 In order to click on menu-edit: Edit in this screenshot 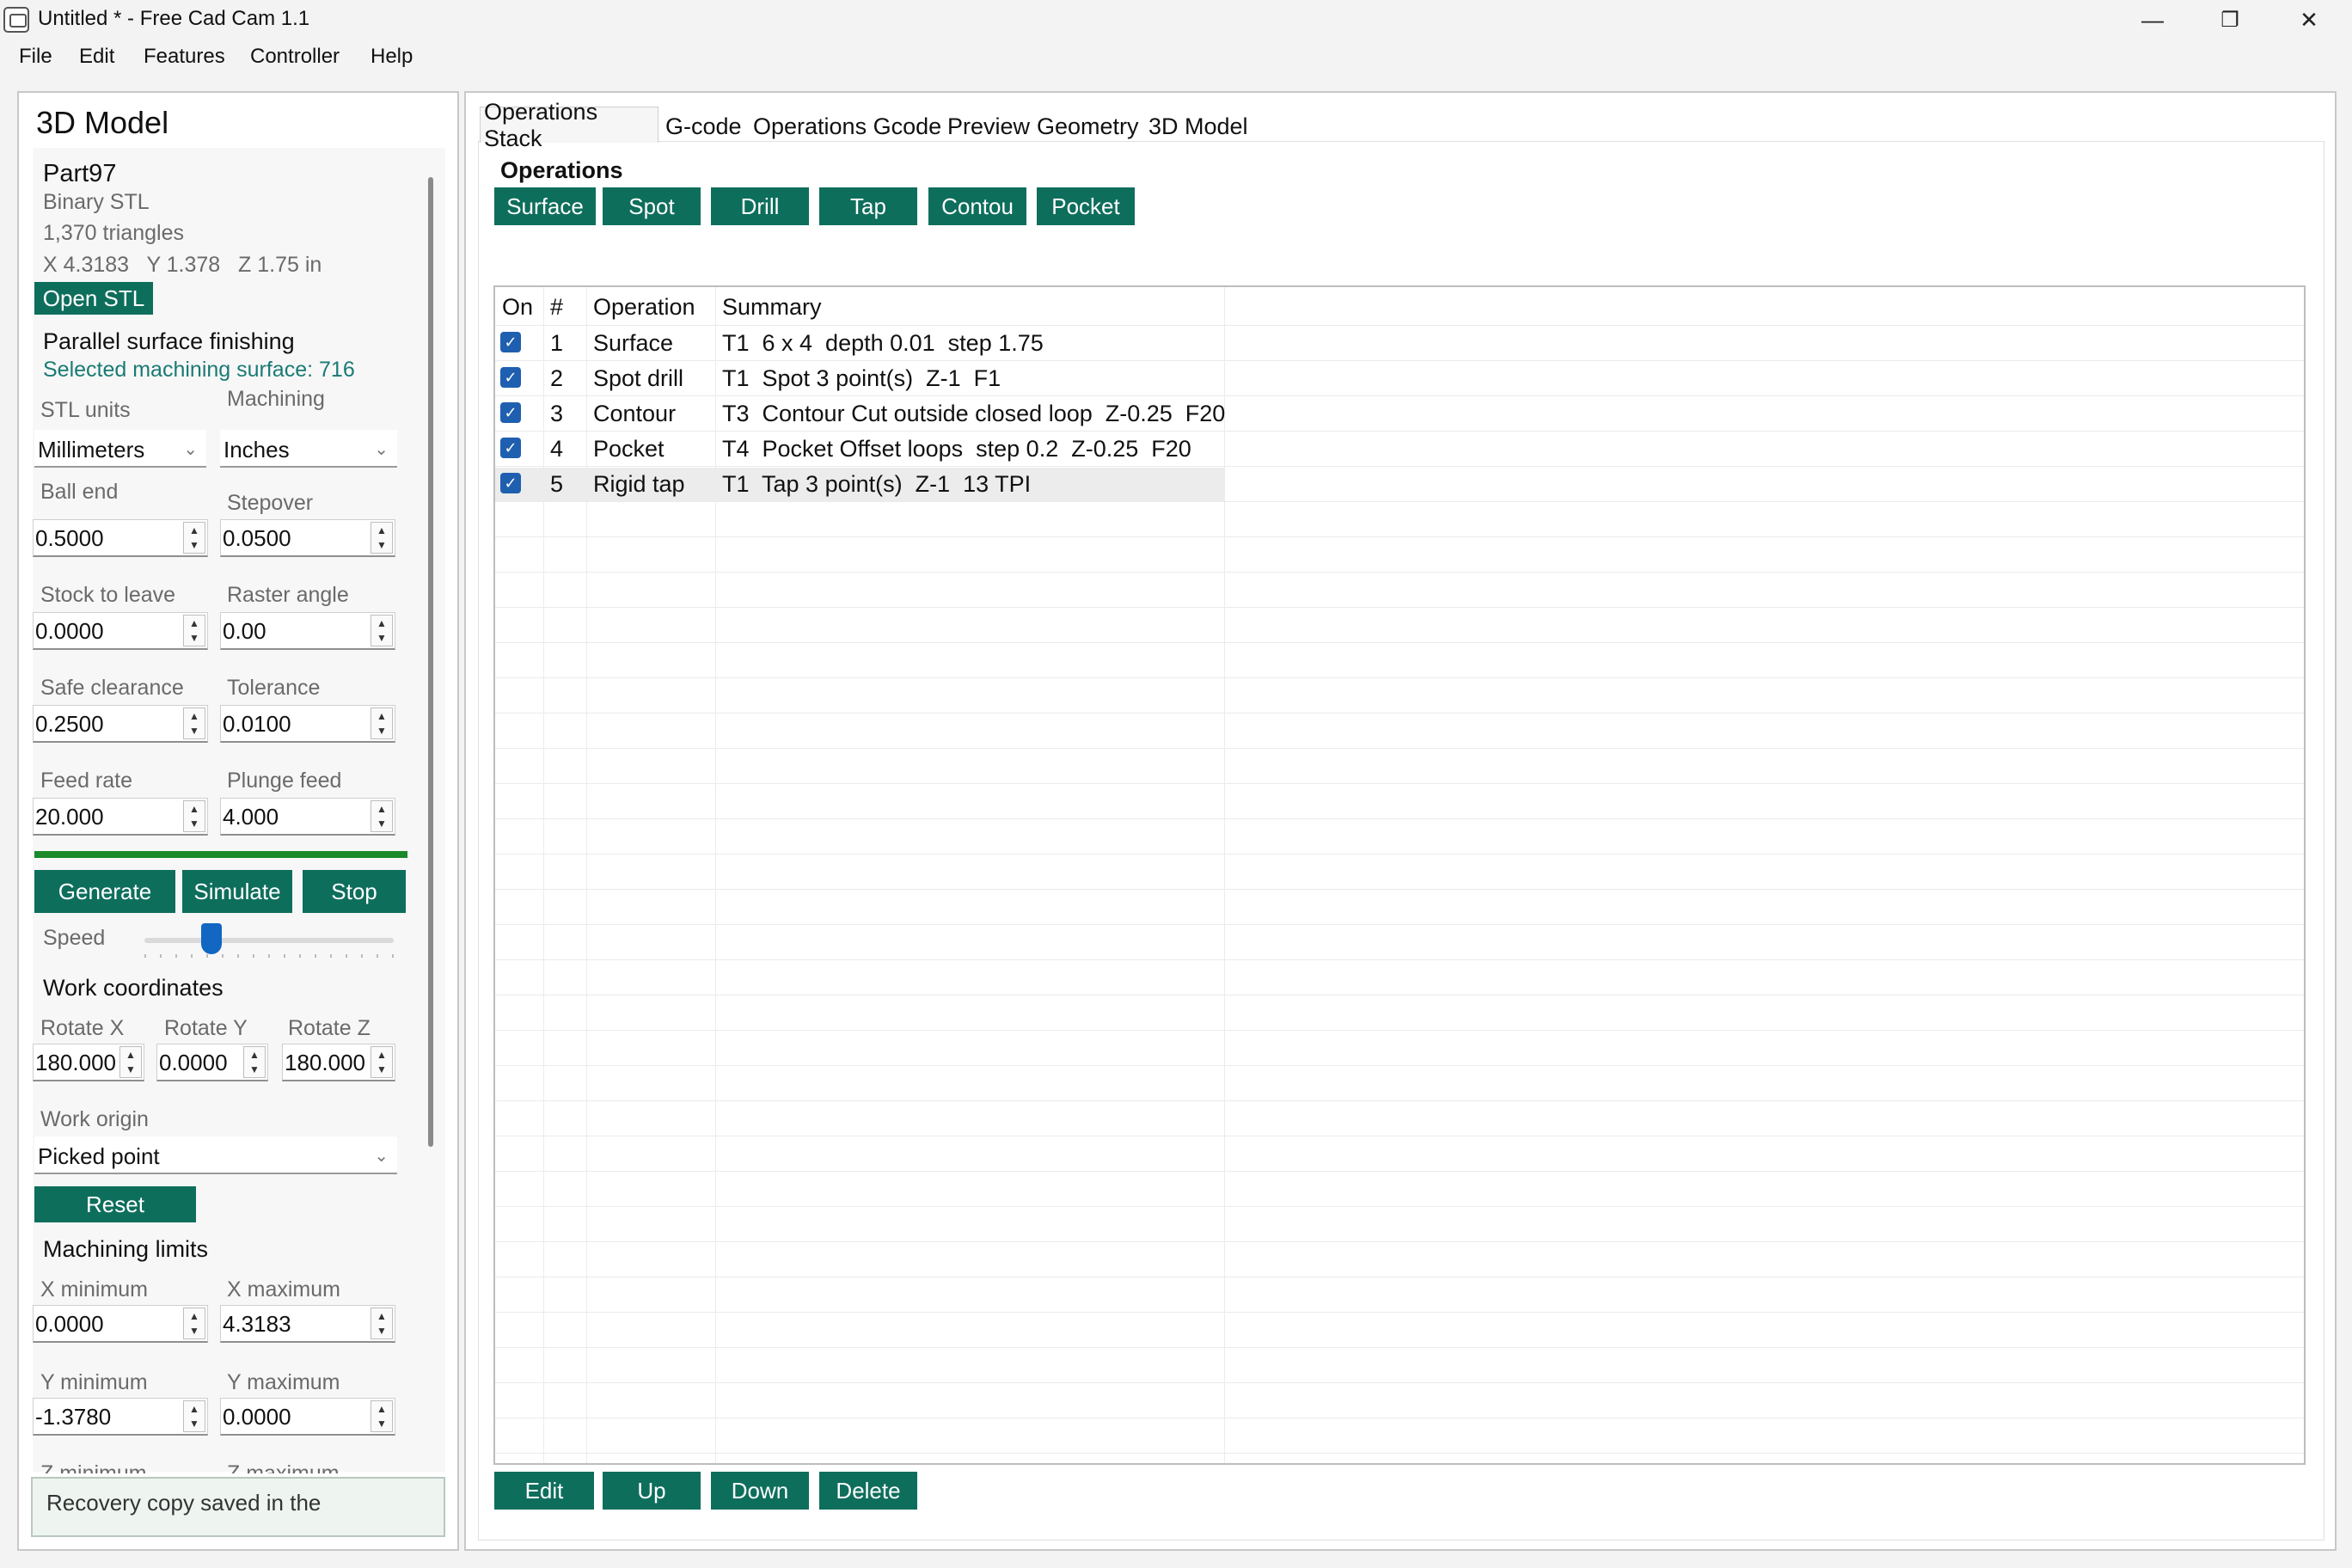, I will do `click(96, 57)`.